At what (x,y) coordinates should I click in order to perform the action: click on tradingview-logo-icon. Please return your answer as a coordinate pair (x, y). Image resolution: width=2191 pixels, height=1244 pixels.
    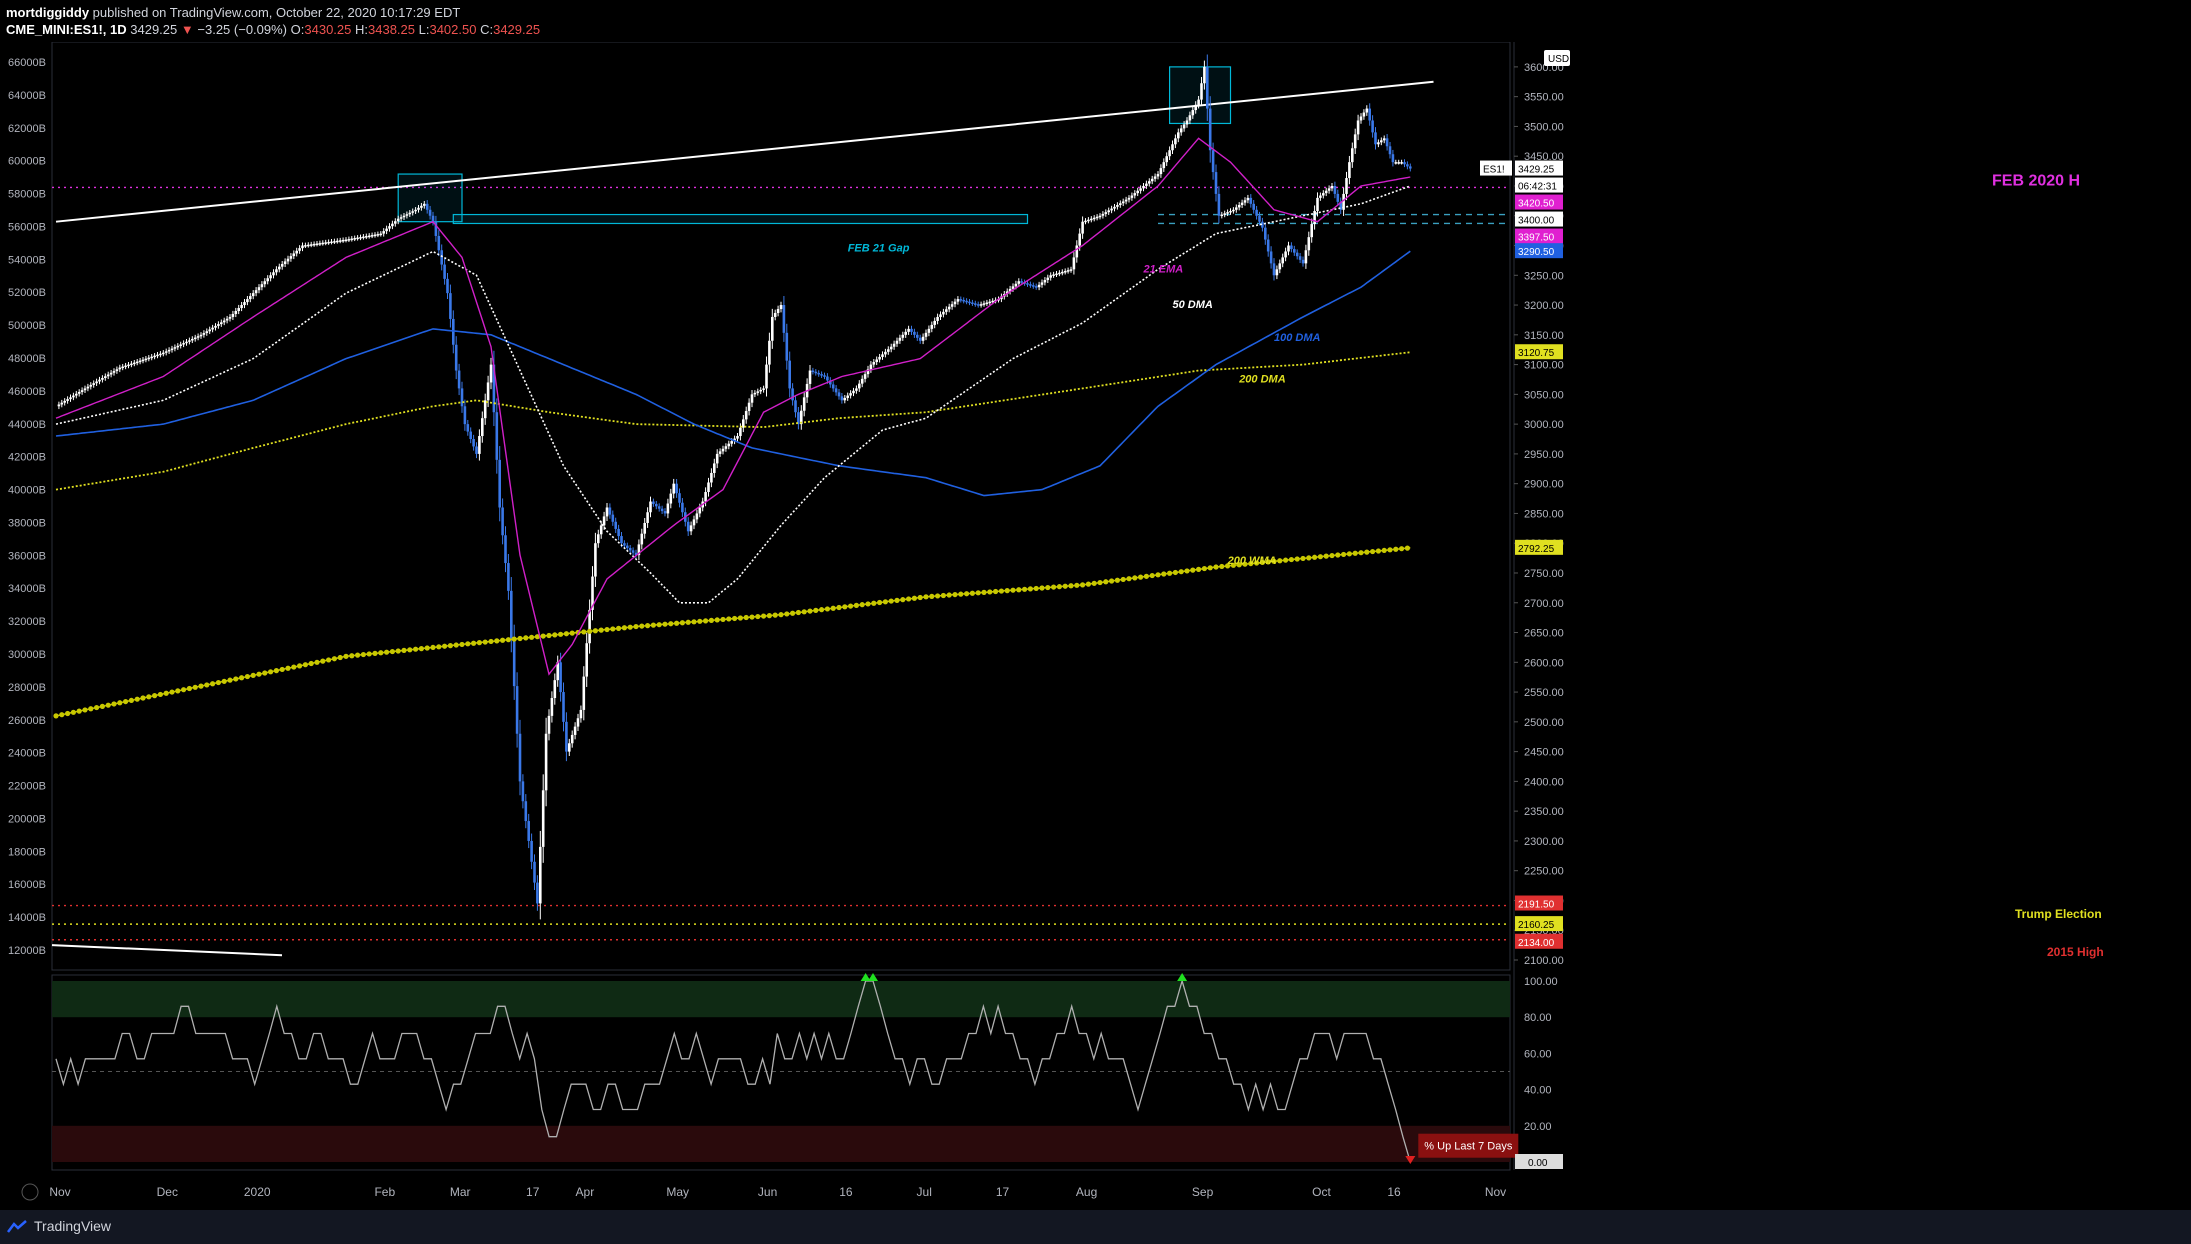
    Looking at the image, I should click on (17, 1227).